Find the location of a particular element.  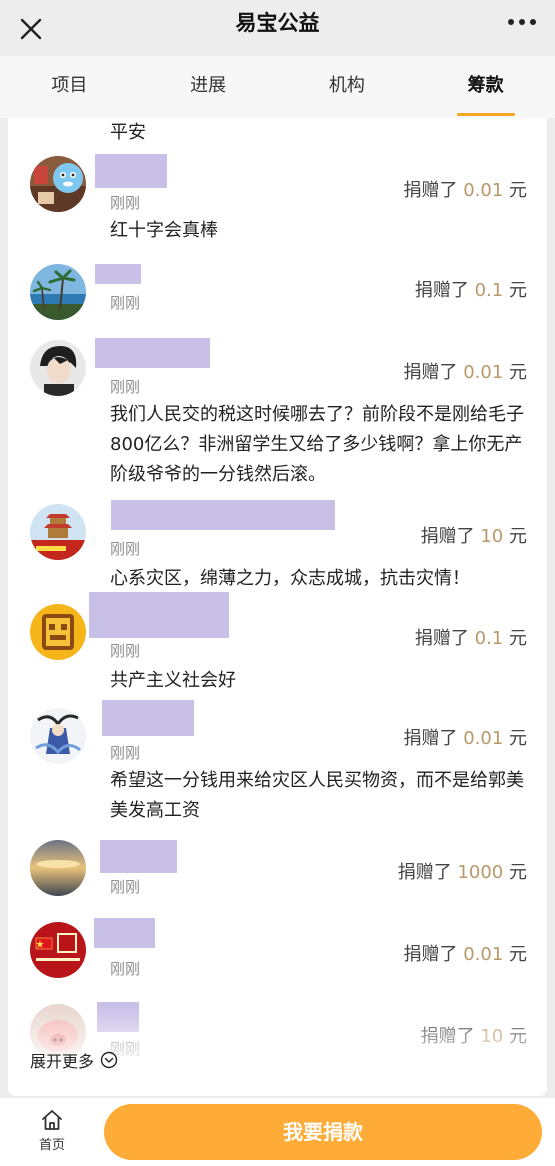

expand-more-button: 展开更多 is located at coordinates (74, 1060).